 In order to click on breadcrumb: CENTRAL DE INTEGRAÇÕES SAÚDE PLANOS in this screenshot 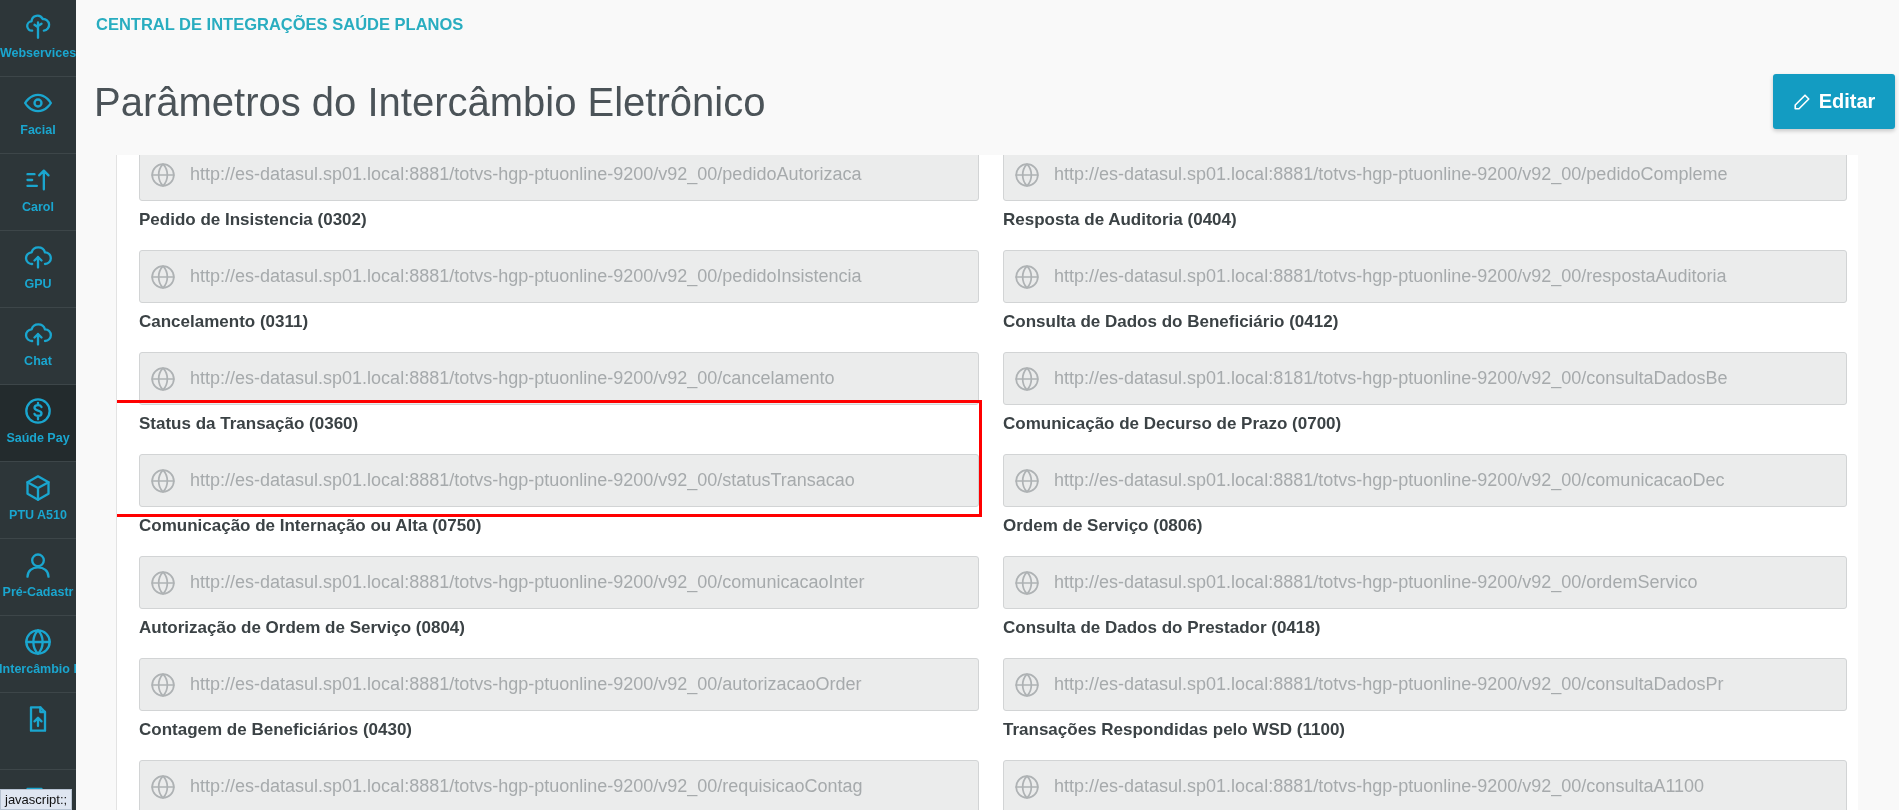, I will do `click(280, 24)`.